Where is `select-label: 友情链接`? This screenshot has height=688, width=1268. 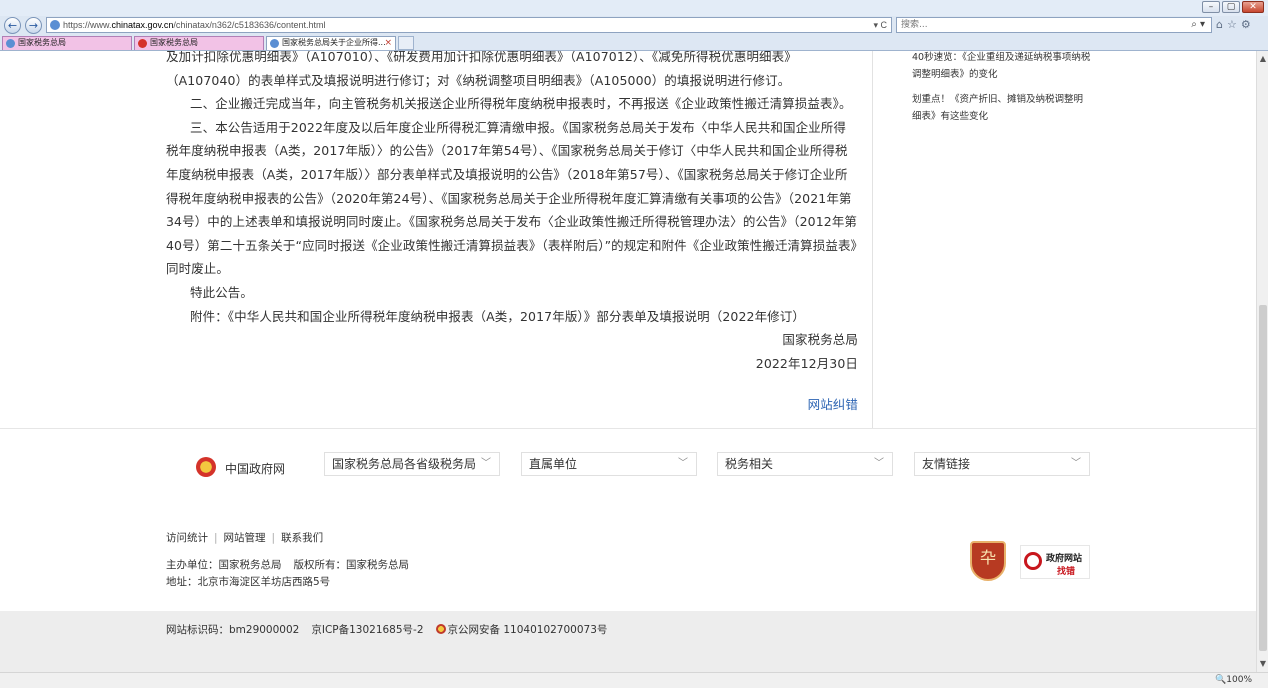 select-label: 友情链接 is located at coordinates (946, 464).